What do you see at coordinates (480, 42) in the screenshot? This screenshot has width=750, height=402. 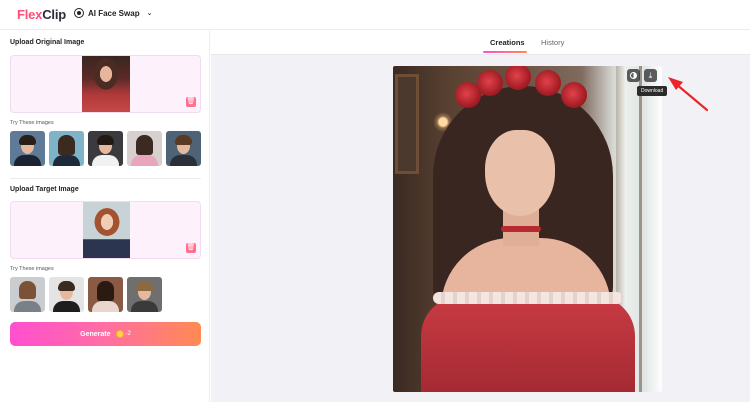 I see `tab-bar: Creations History` at bounding box center [480, 42].